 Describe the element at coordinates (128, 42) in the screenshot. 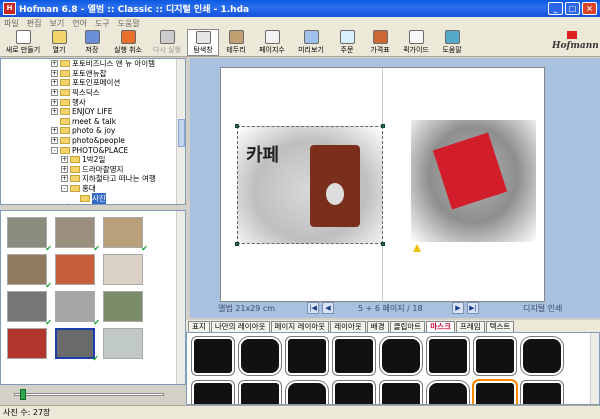

I see `toolbar-button-undo: 실행 취소` at that location.